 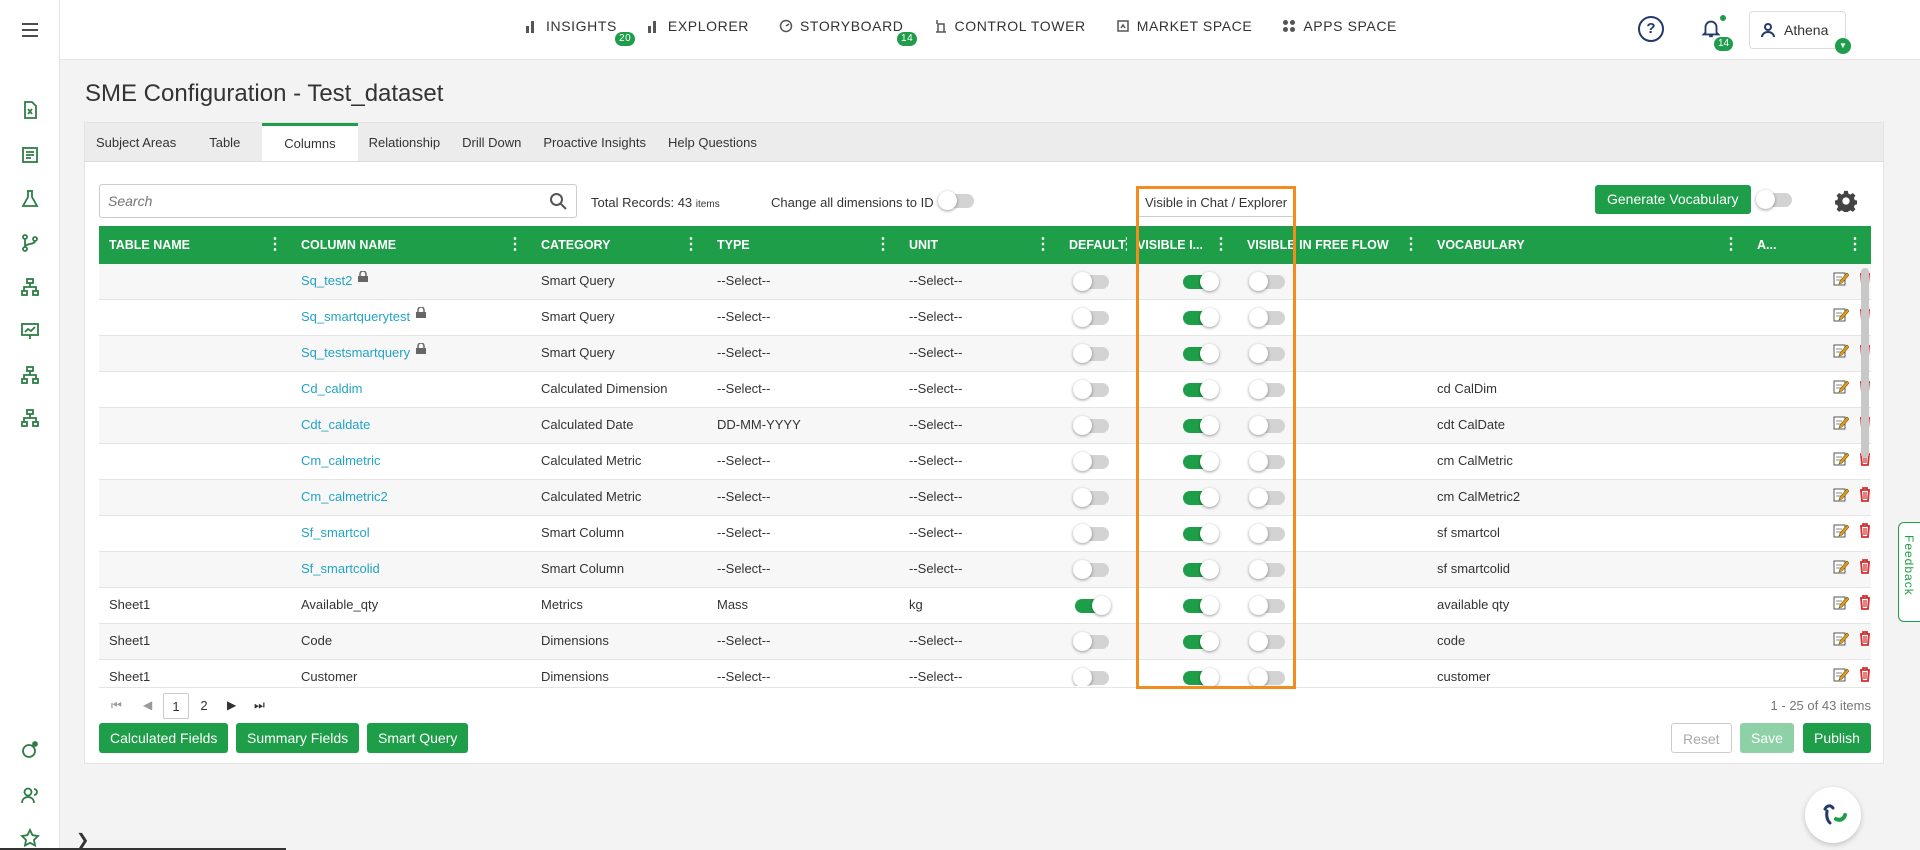 What do you see at coordinates (340, 568) in the screenshot?
I see `column-name-link: Sf_smartcolid` at bounding box center [340, 568].